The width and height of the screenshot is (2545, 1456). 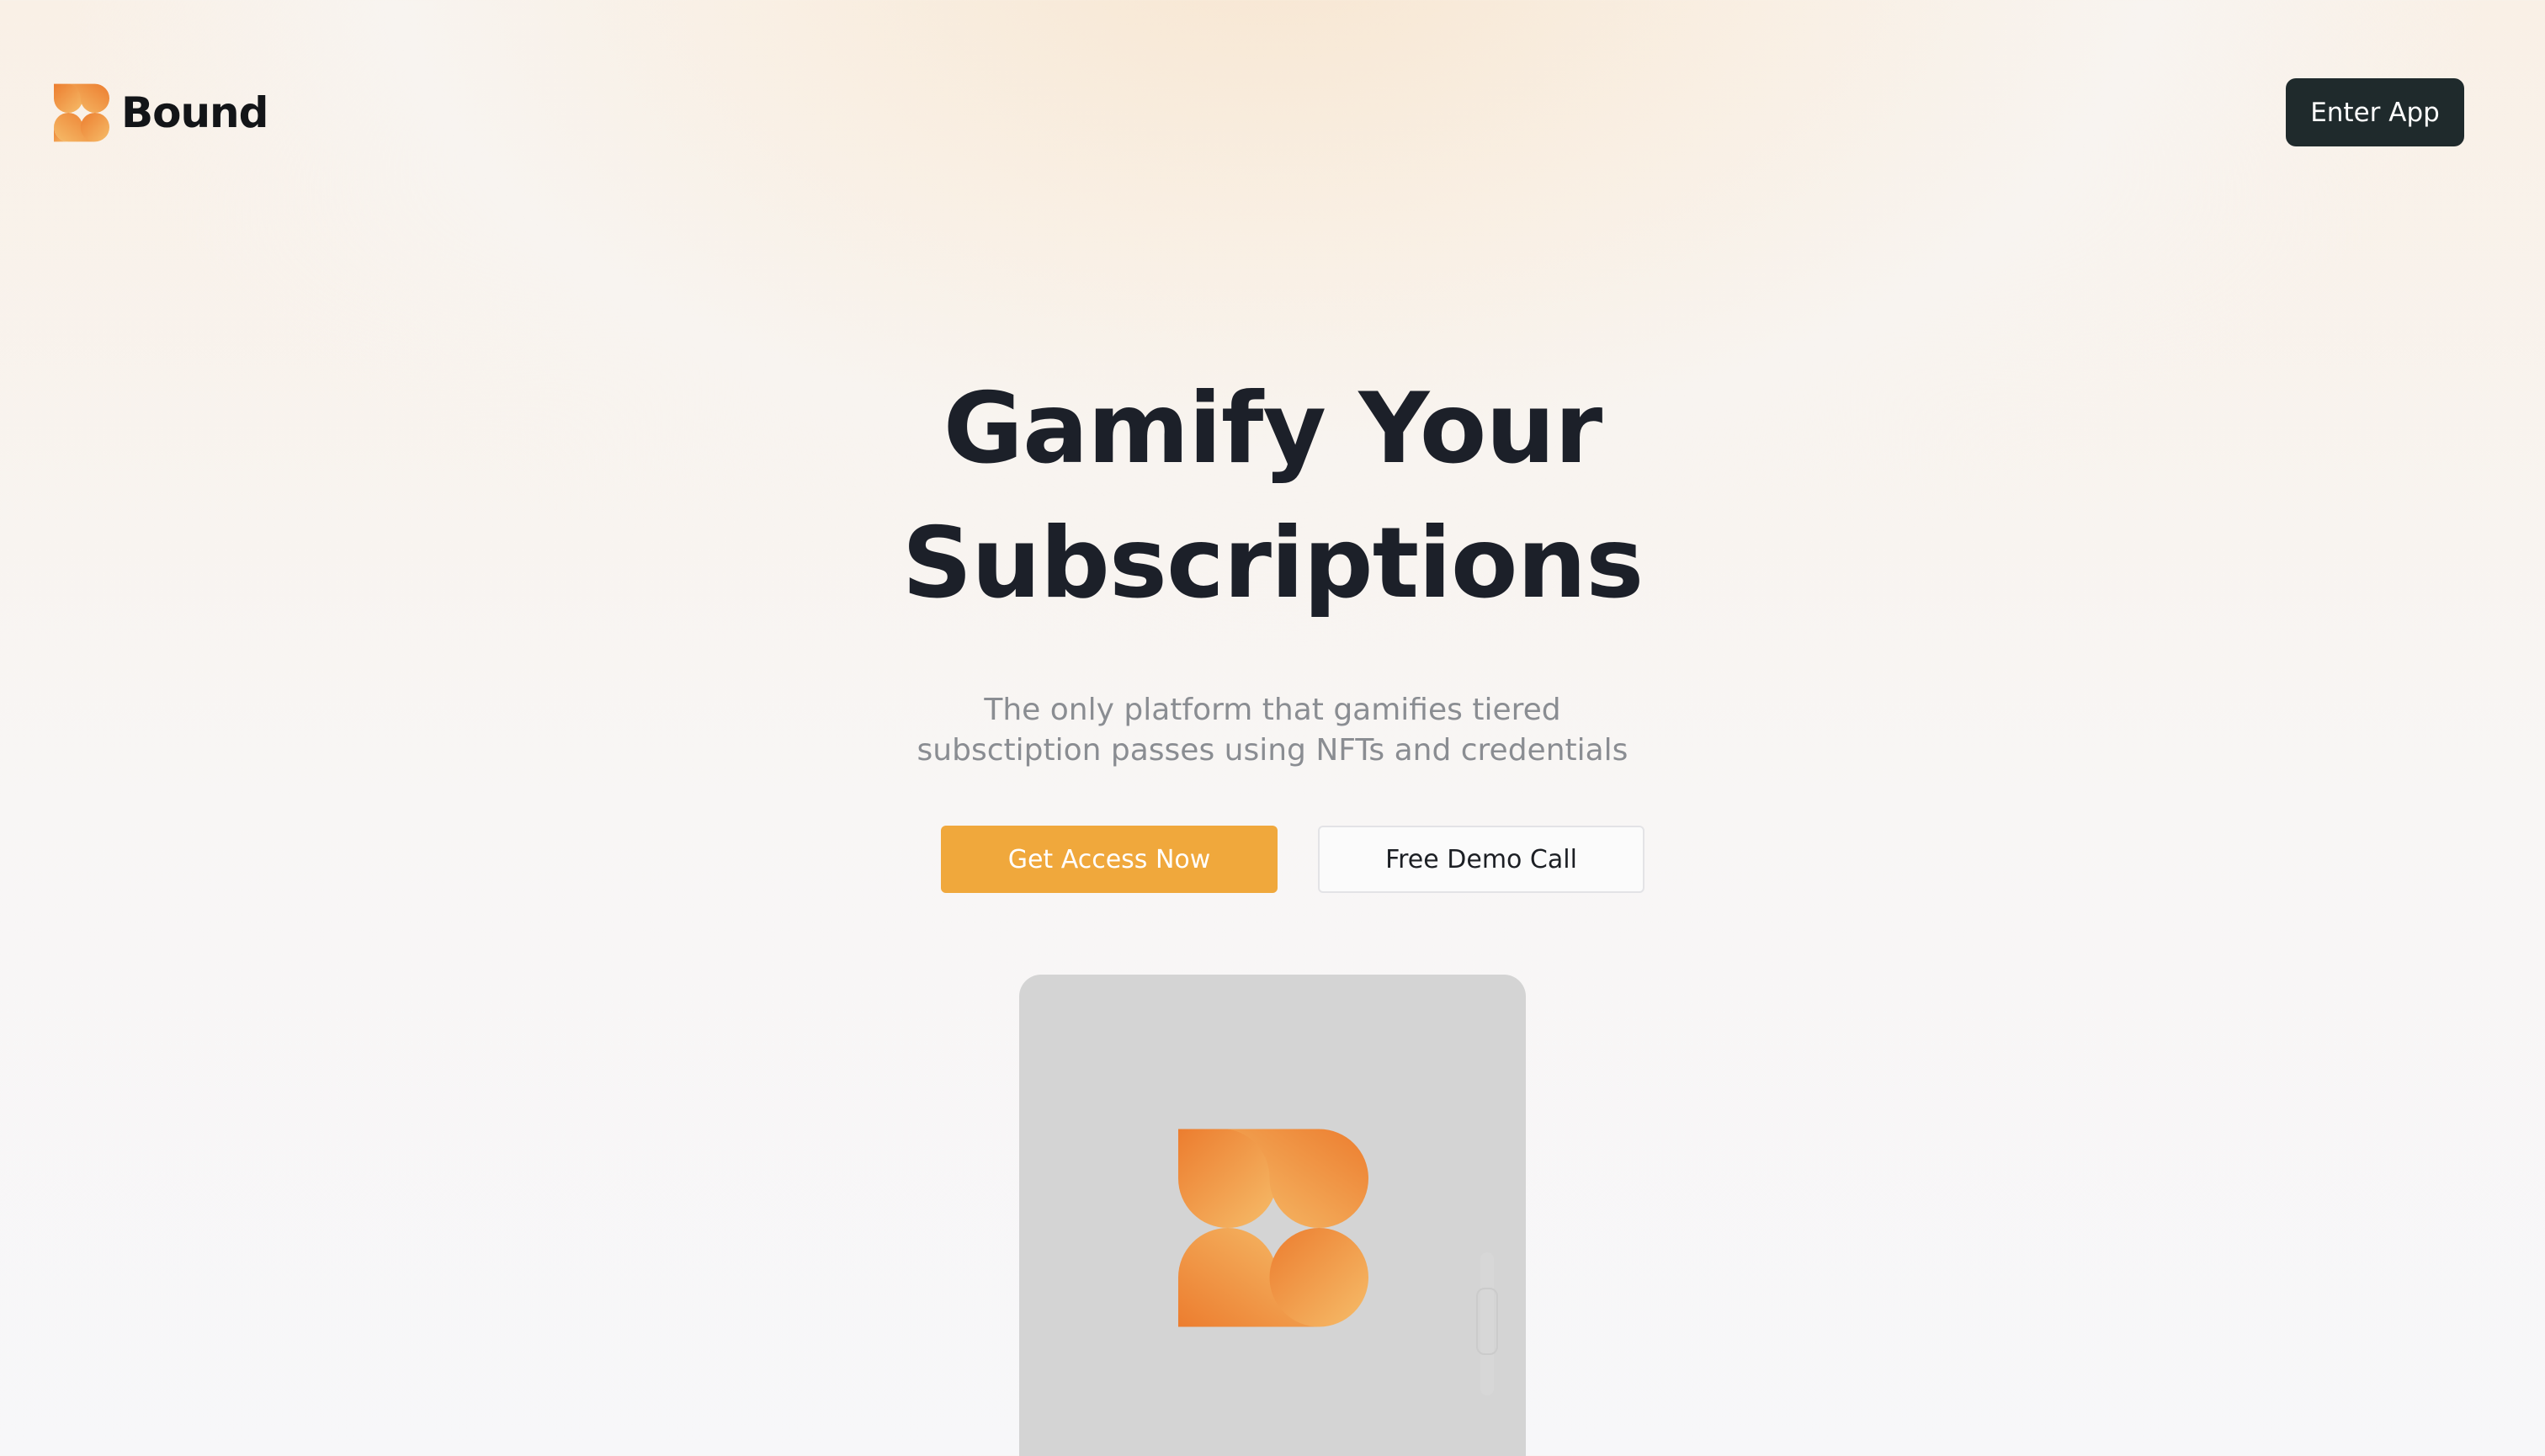 I want to click on brand-name: Bound, so click(x=194, y=113).